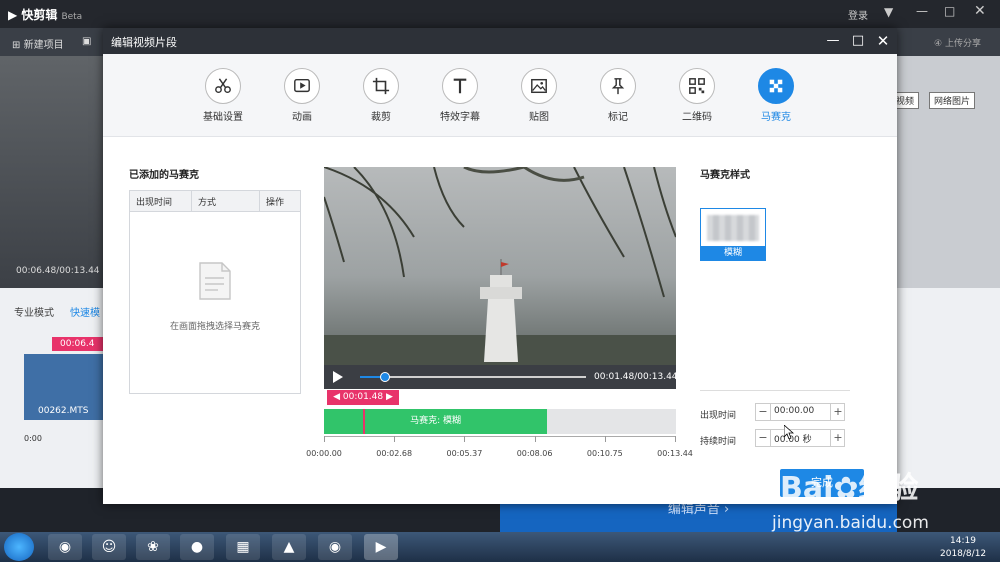 The image size is (1000, 562). What do you see at coordinates (460, 95) in the screenshot?
I see `tool-subtitle: 特效字幕` at bounding box center [460, 95].